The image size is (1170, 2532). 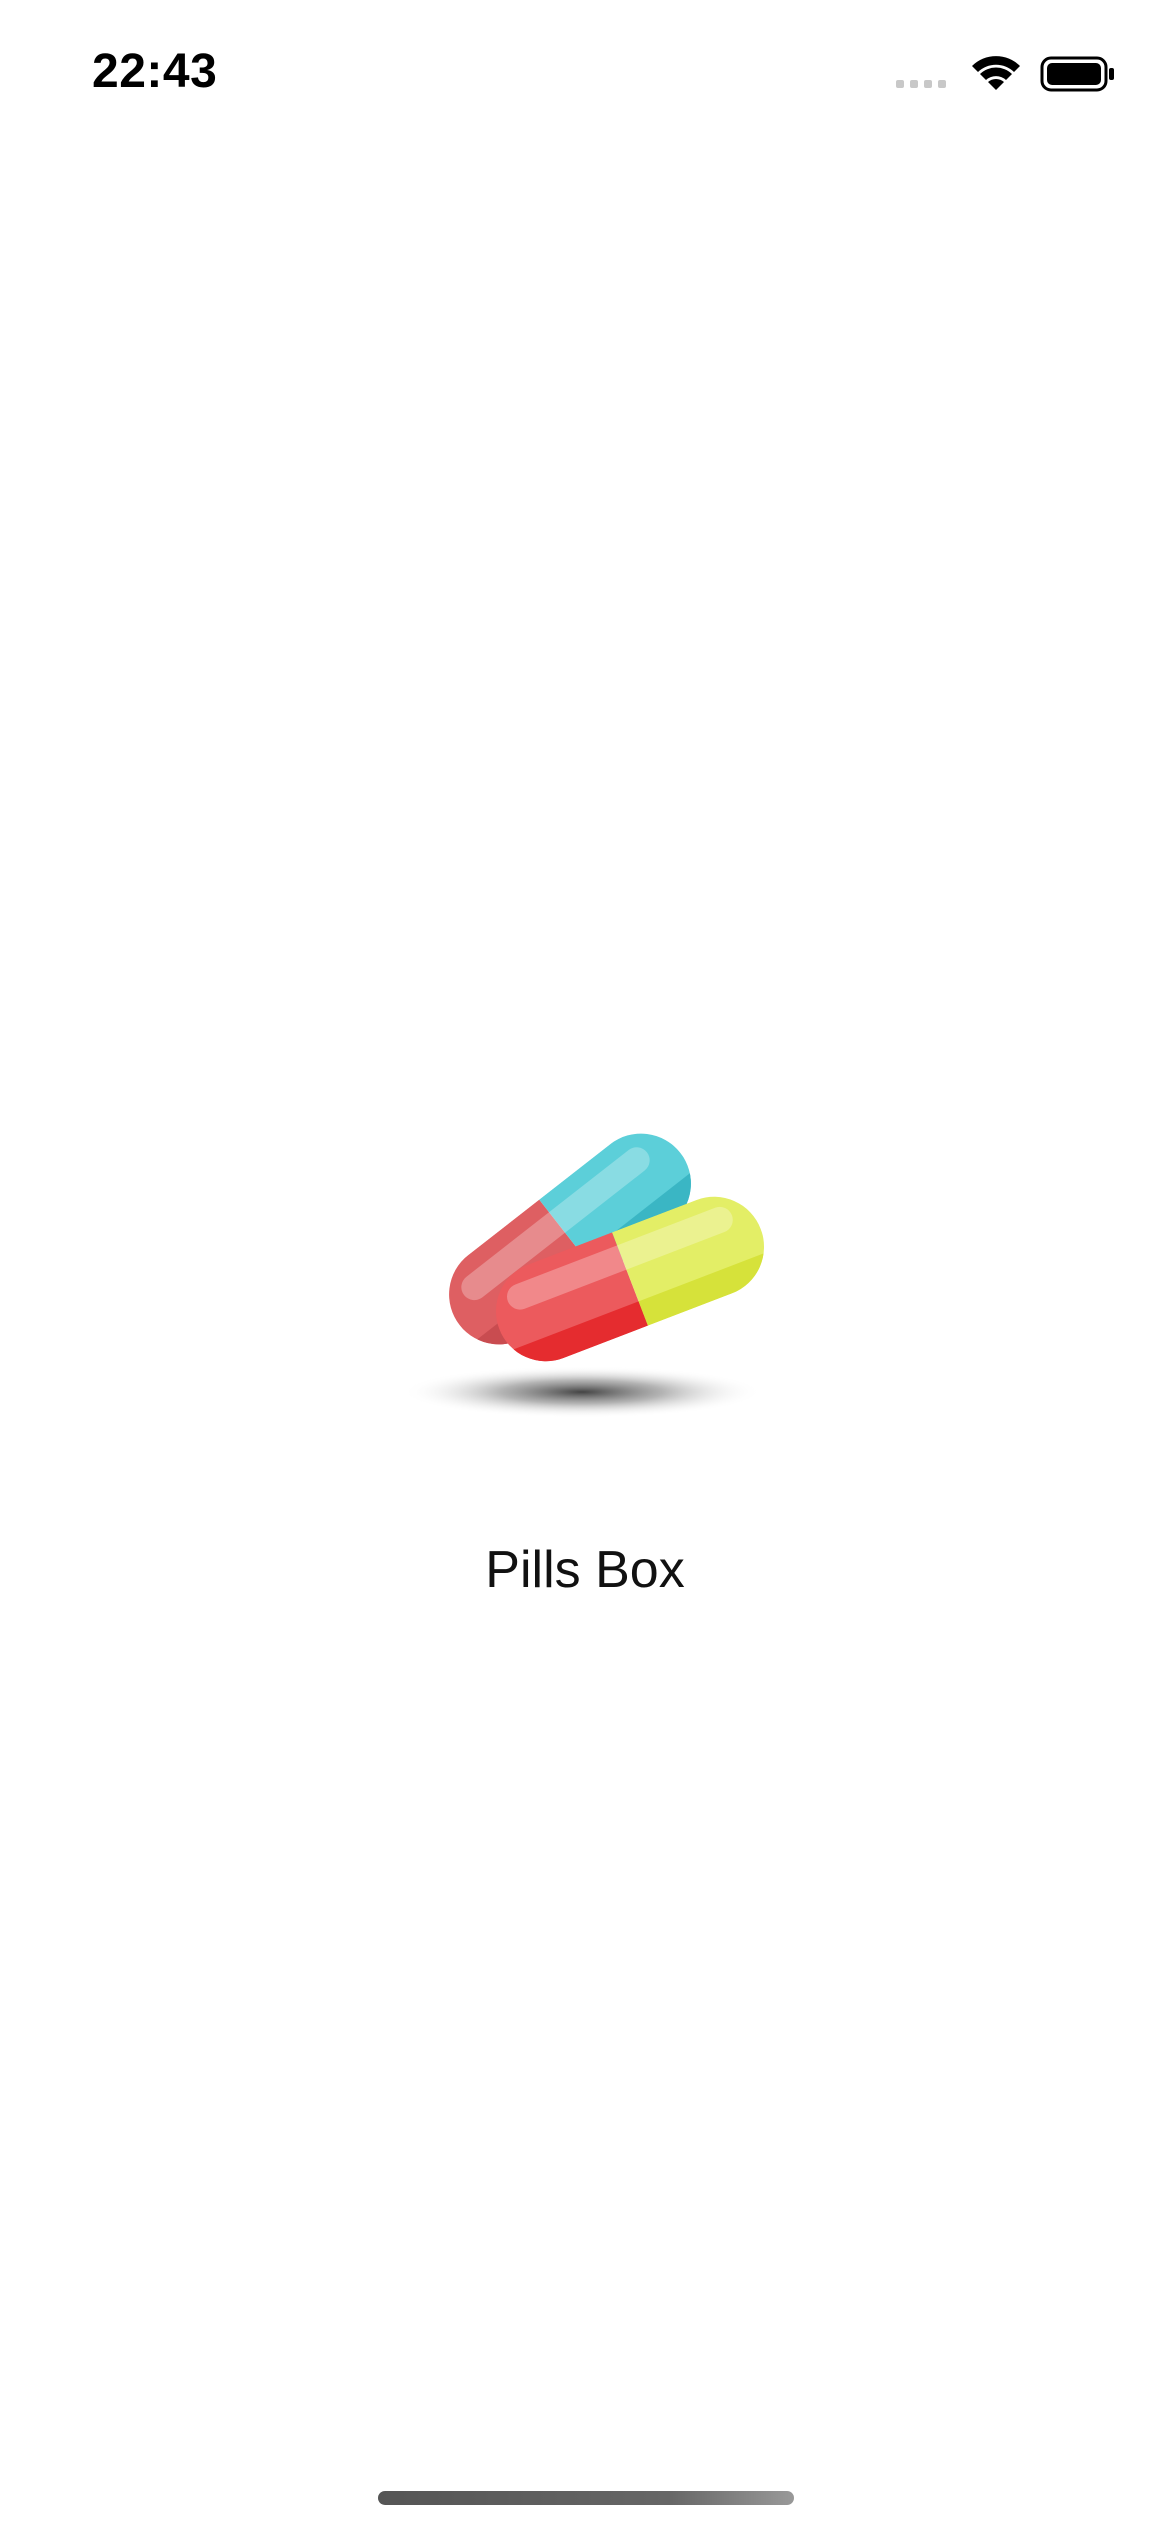 What do you see at coordinates (586, 1265) in the screenshot?
I see `pills-capsules-icon` at bounding box center [586, 1265].